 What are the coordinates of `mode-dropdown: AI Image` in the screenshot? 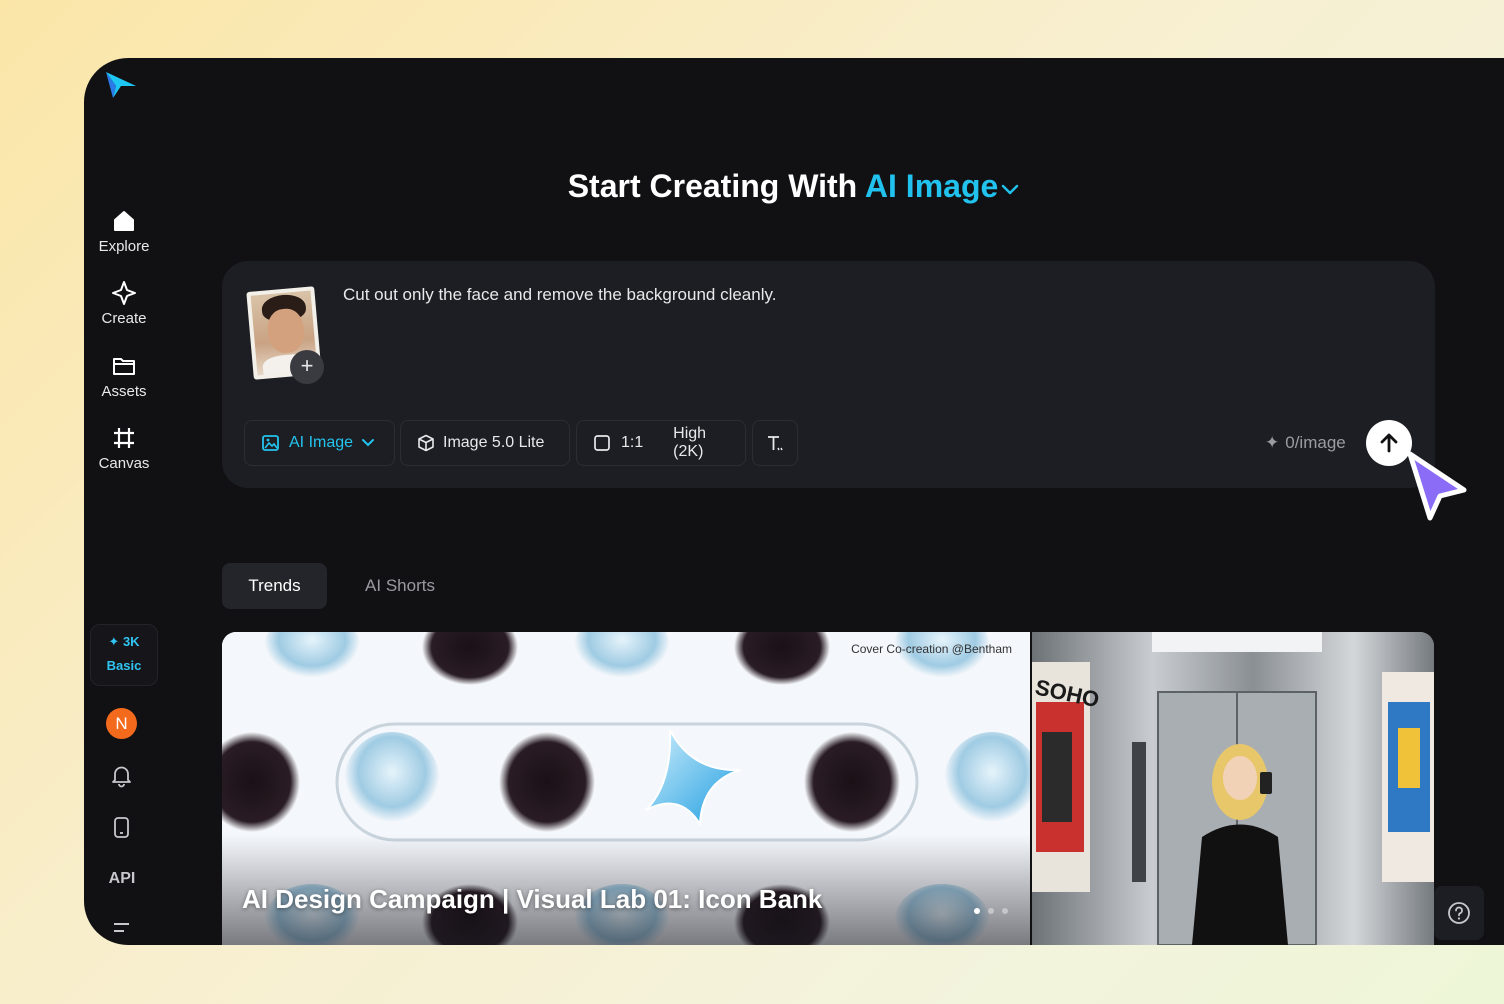 It's located at (319, 443).